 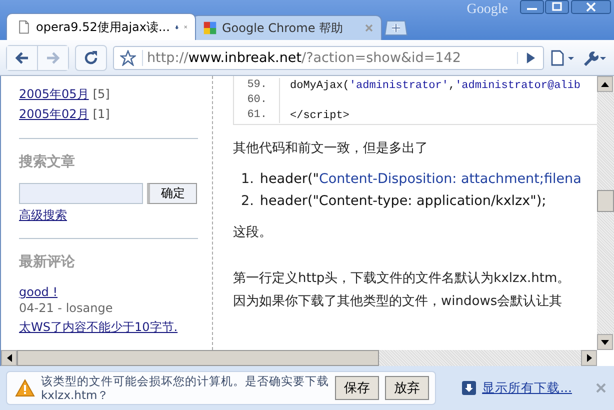 What do you see at coordinates (66, 308) in the screenshot?
I see `comment-meta: 04-21 - losange` at bounding box center [66, 308].